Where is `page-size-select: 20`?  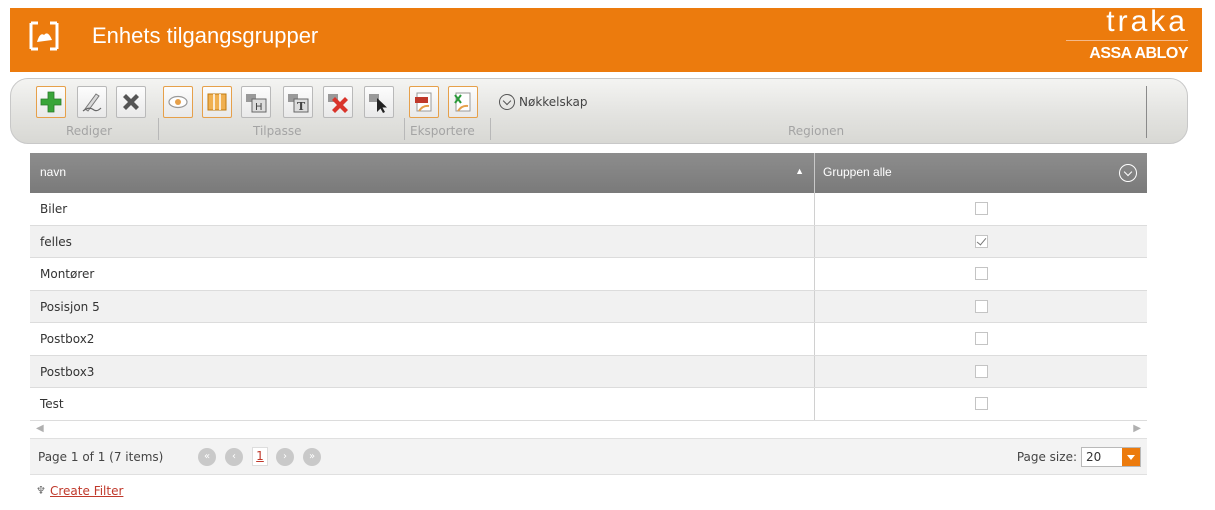
page-size-select: 20 is located at coordinates (1111, 456).